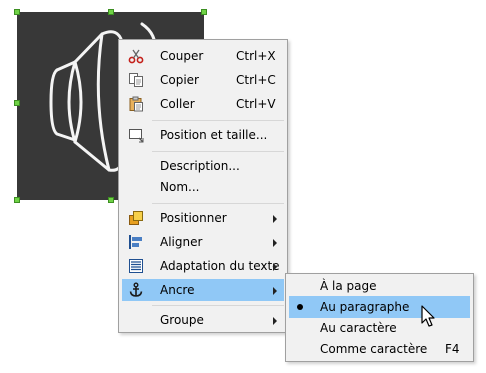 This screenshot has width=486, height=373. What do you see at coordinates (374, 349) in the screenshot?
I see `submenu-item-label: Comme caractère` at bounding box center [374, 349].